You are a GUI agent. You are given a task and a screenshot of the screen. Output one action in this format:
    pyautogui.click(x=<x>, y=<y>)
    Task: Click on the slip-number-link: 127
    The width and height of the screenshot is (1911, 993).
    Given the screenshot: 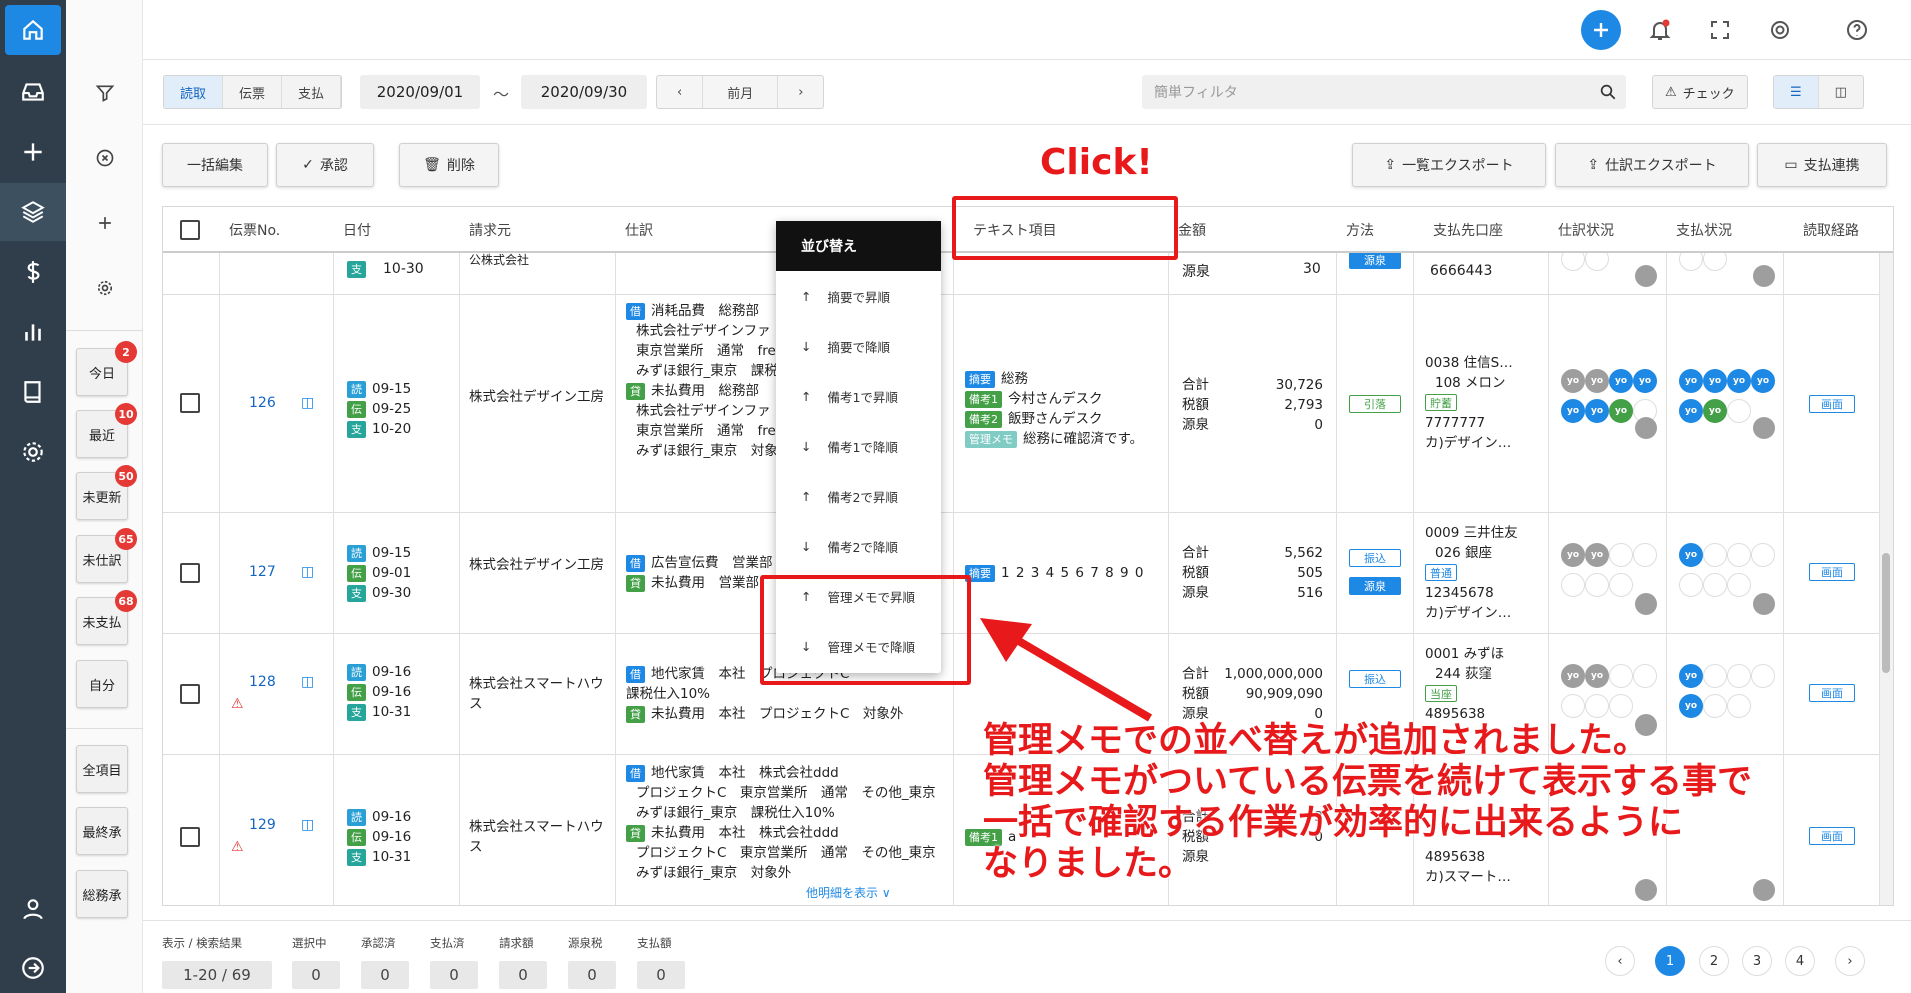 What is the action you would take?
    pyautogui.click(x=262, y=572)
    